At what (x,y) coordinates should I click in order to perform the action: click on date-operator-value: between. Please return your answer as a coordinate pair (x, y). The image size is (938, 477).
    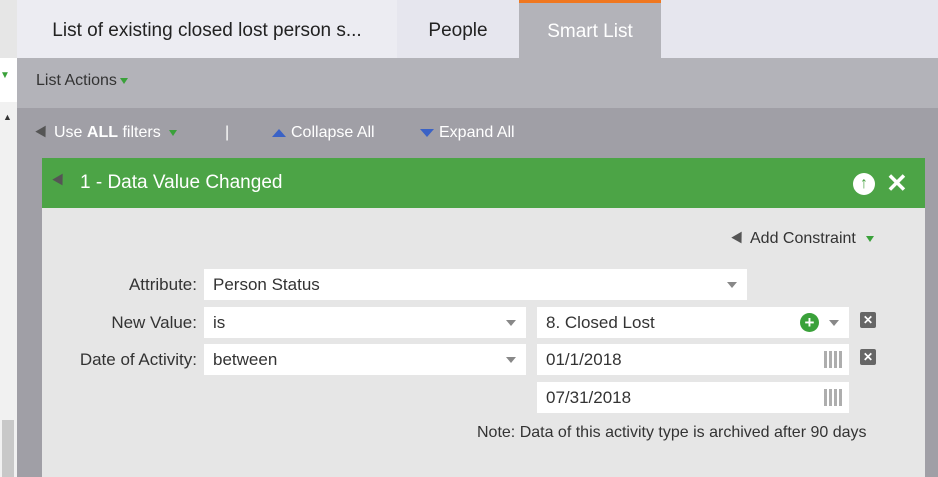
    Looking at the image, I should click on (245, 359).